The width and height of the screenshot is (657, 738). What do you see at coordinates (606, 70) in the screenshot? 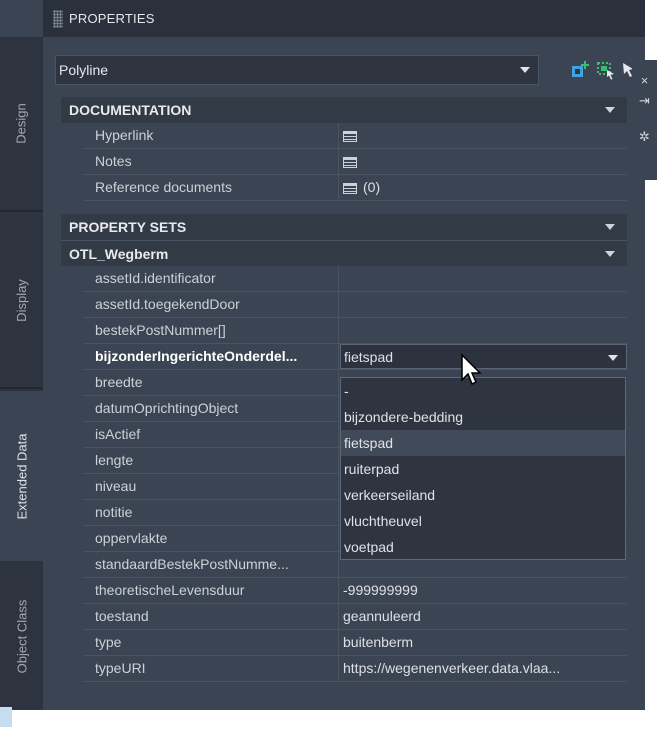
I see `quick-select-icon` at bounding box center [606, 70].